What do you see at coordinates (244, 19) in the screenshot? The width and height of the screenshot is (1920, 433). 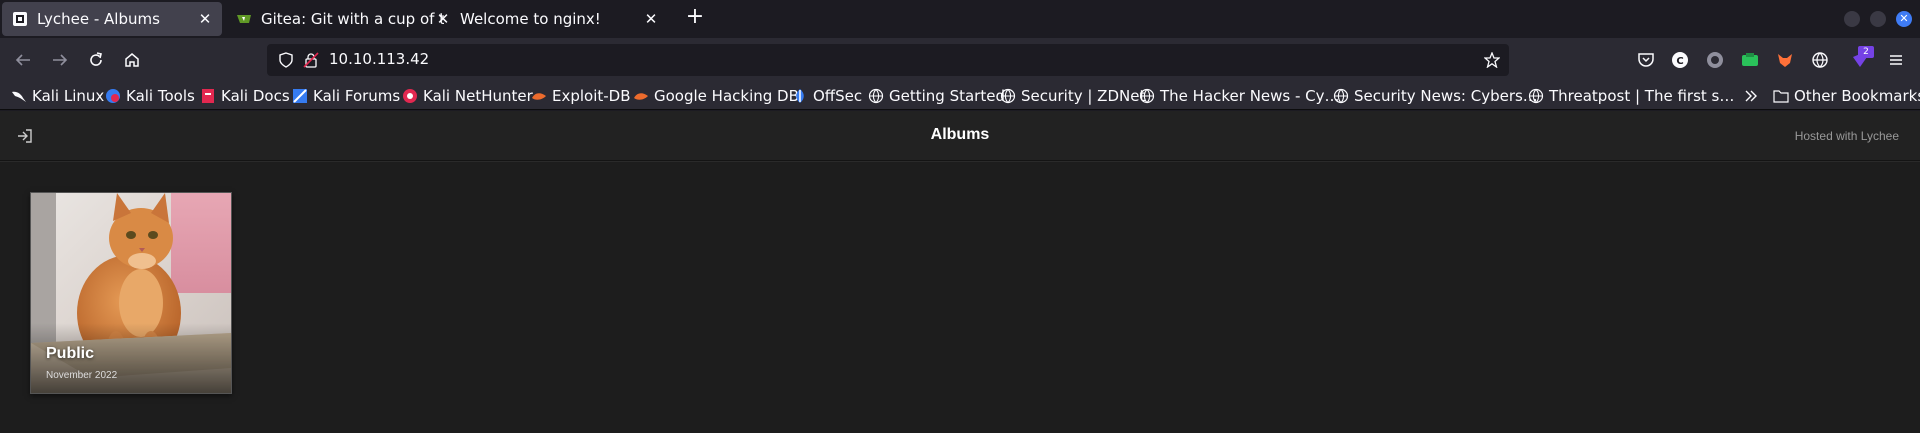 I see `gitea-favicon-icon` at bounding box center [244, 19].